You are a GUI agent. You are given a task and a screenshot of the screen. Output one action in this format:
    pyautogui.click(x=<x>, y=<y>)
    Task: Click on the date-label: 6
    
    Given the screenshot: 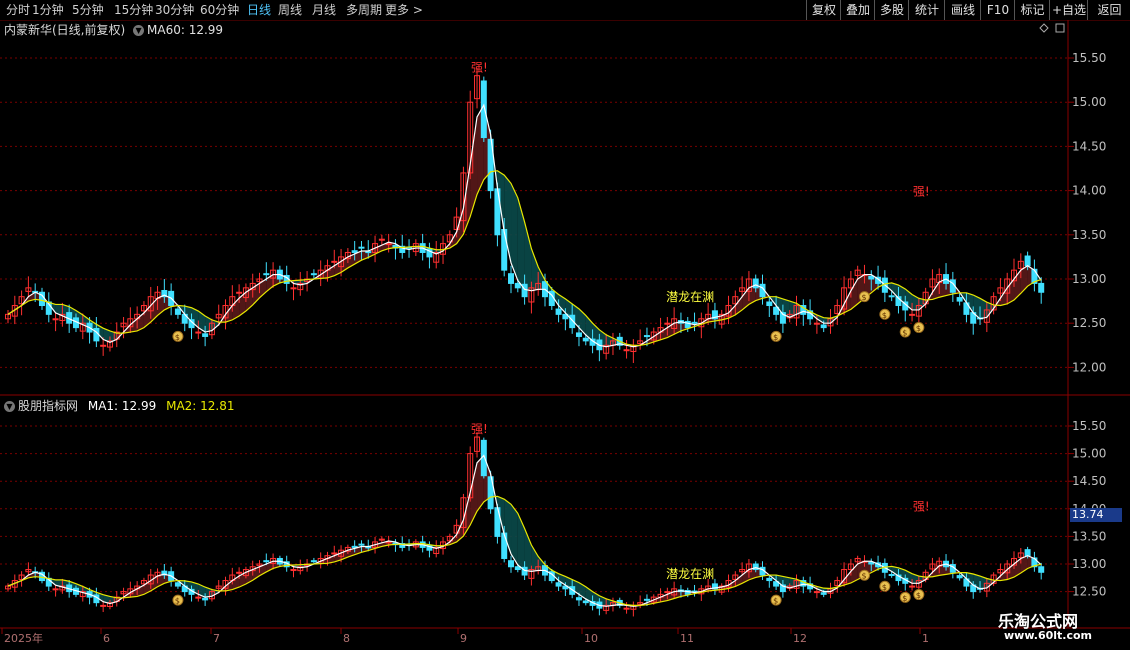 What is the action you would take?
    pyautogui.click(x=106, y=638)
    